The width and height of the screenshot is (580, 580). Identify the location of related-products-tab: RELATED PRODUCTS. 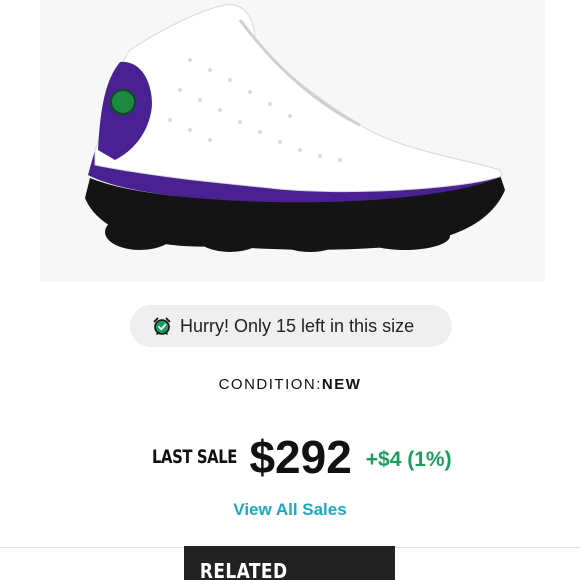
(289, 563).